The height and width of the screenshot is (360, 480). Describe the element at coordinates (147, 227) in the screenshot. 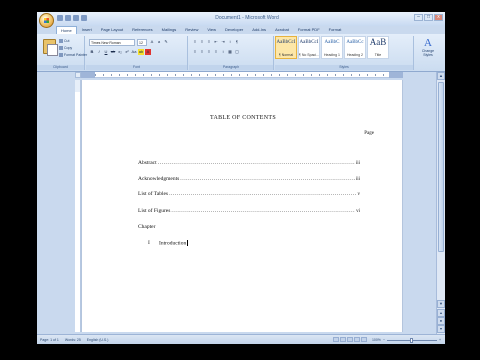

I see `chapter-heading: Chapter` at that location.